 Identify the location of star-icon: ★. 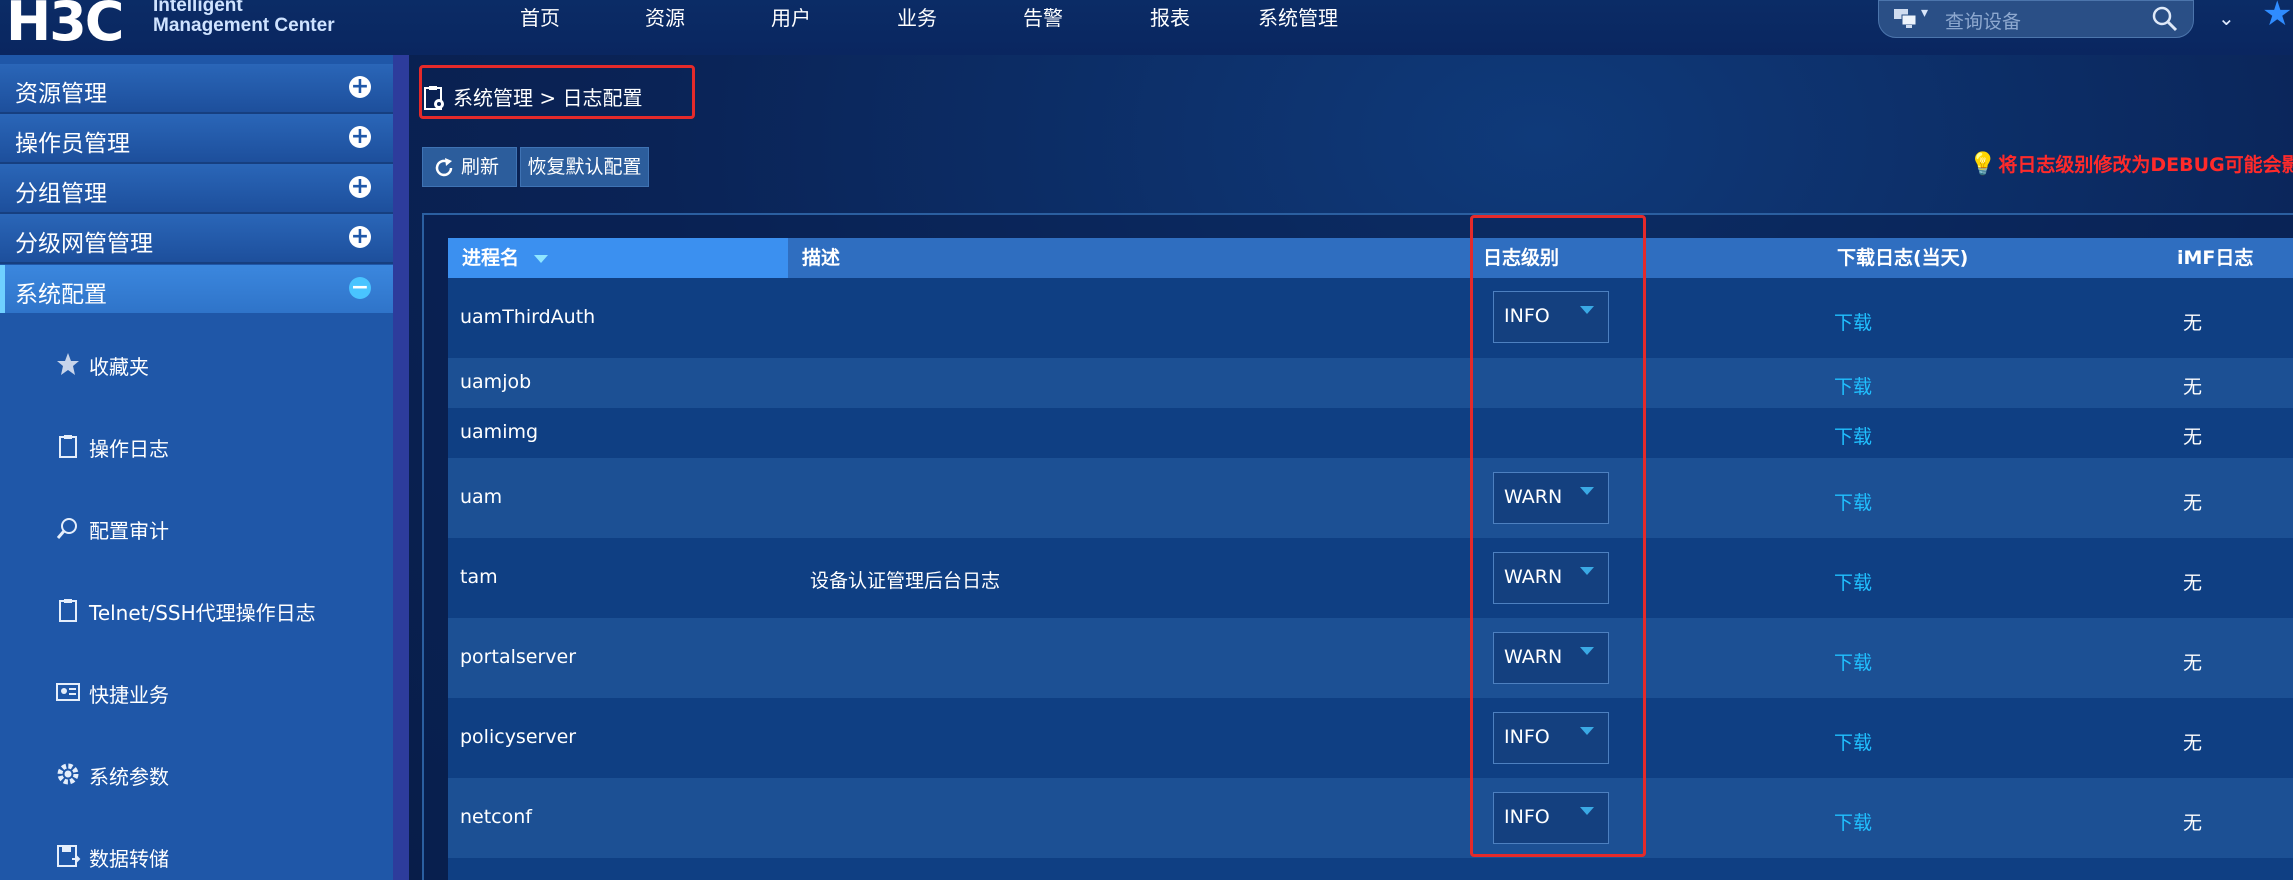
(2277, 17).